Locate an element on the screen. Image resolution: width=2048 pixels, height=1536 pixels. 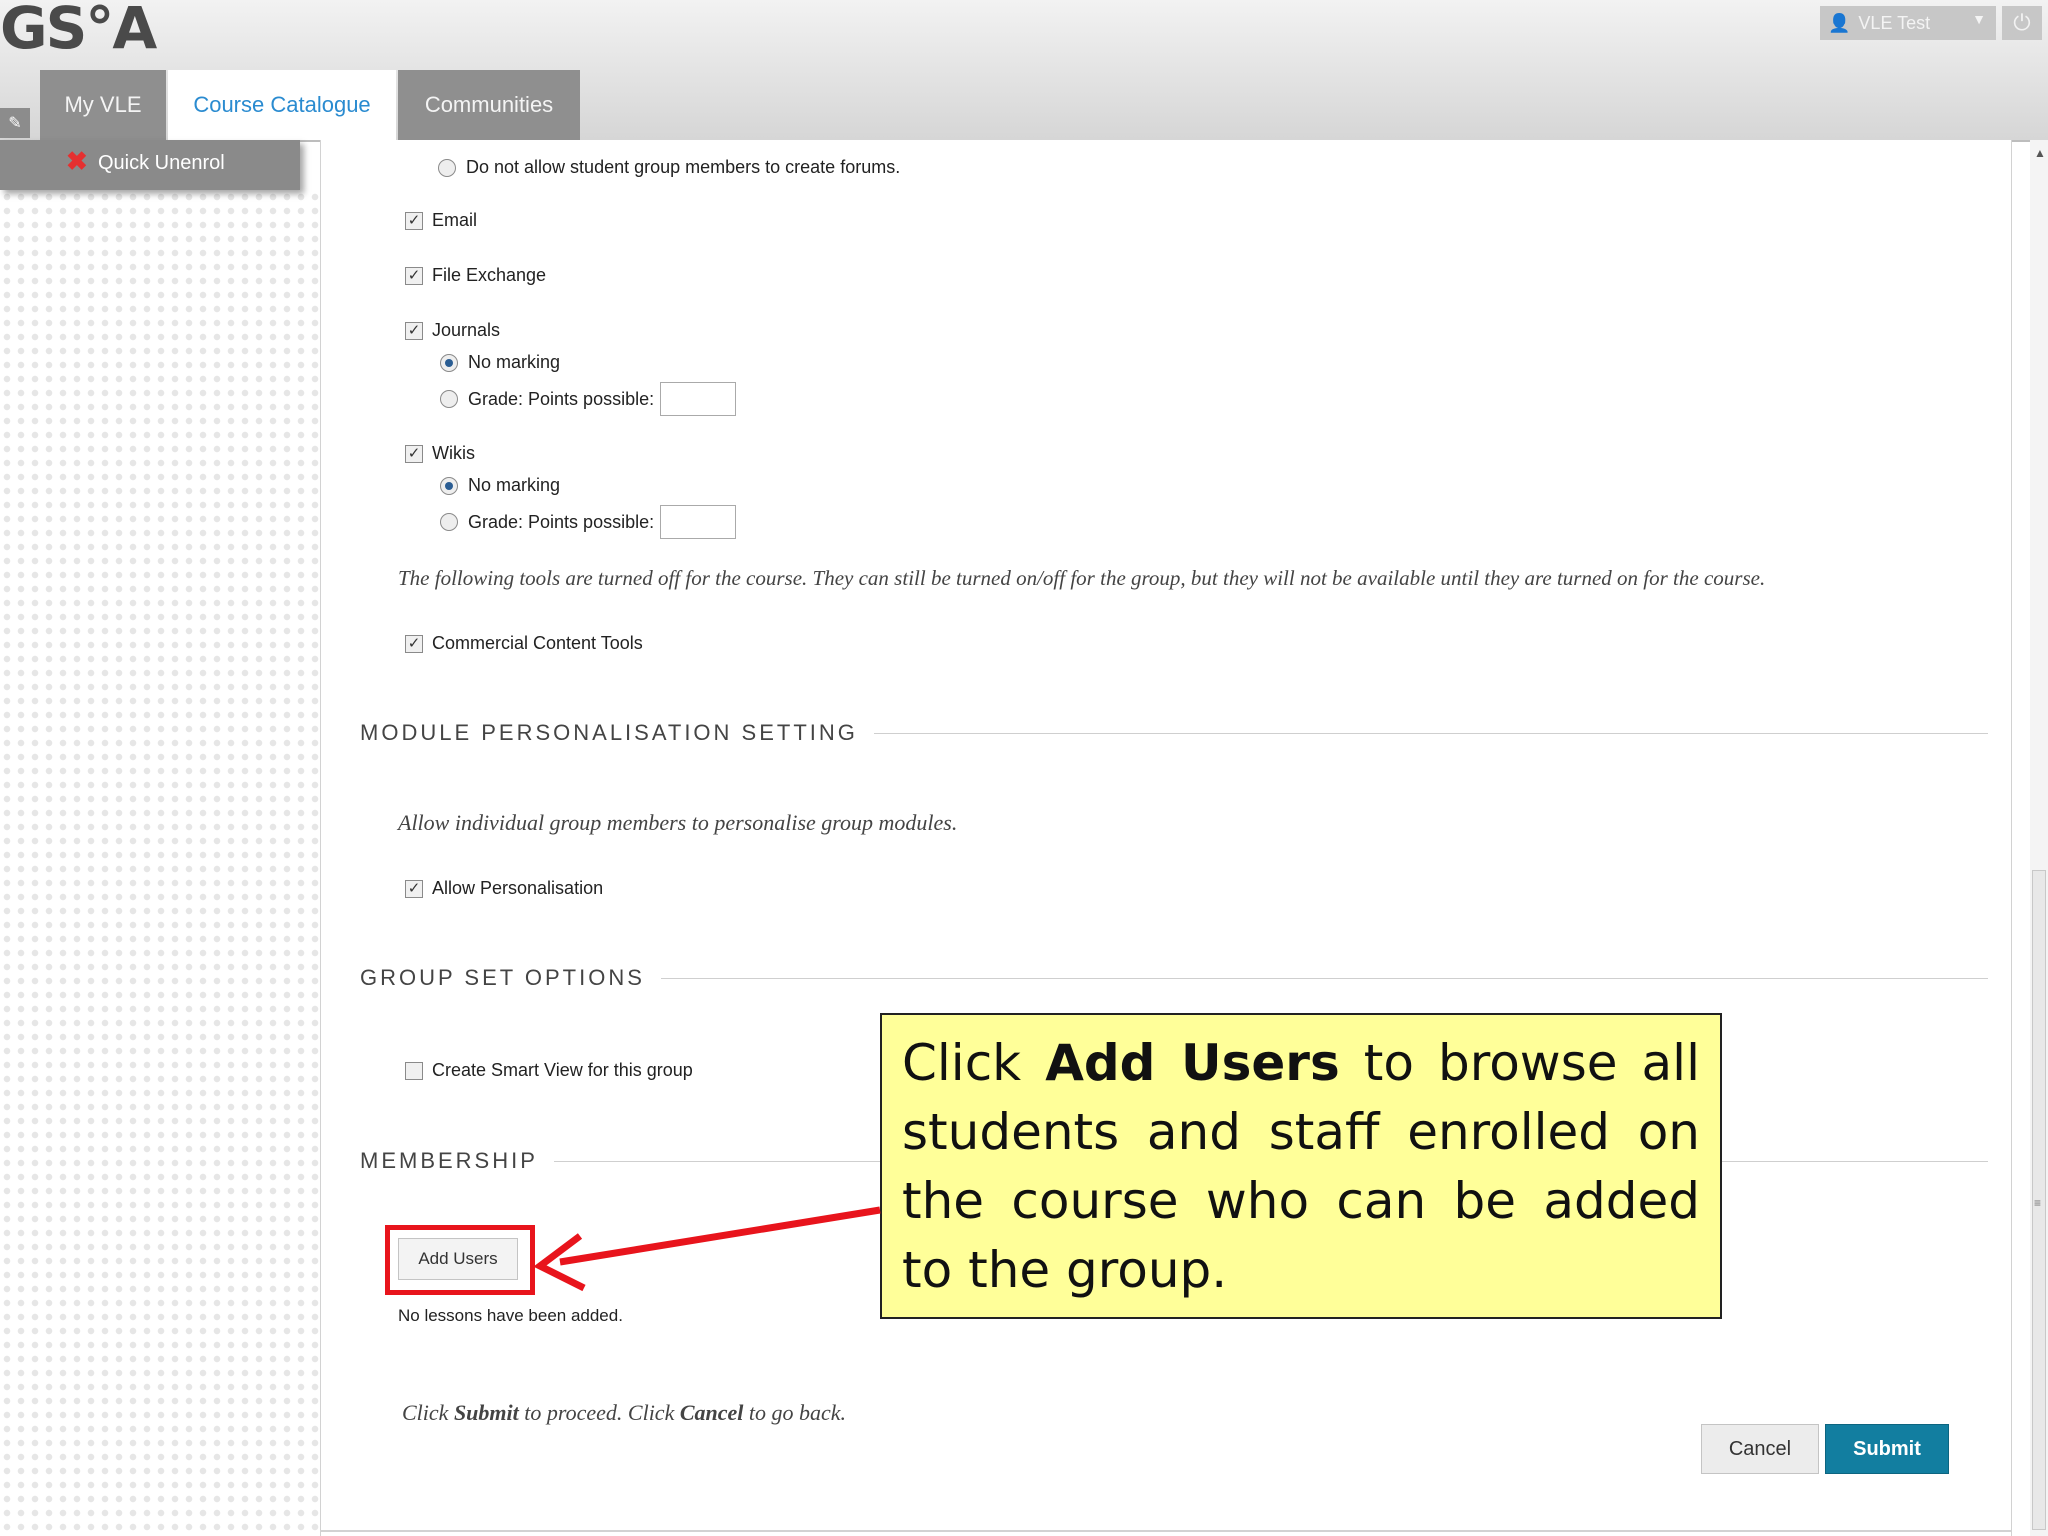
arrow-icon is located at coordinates (707, 1249).